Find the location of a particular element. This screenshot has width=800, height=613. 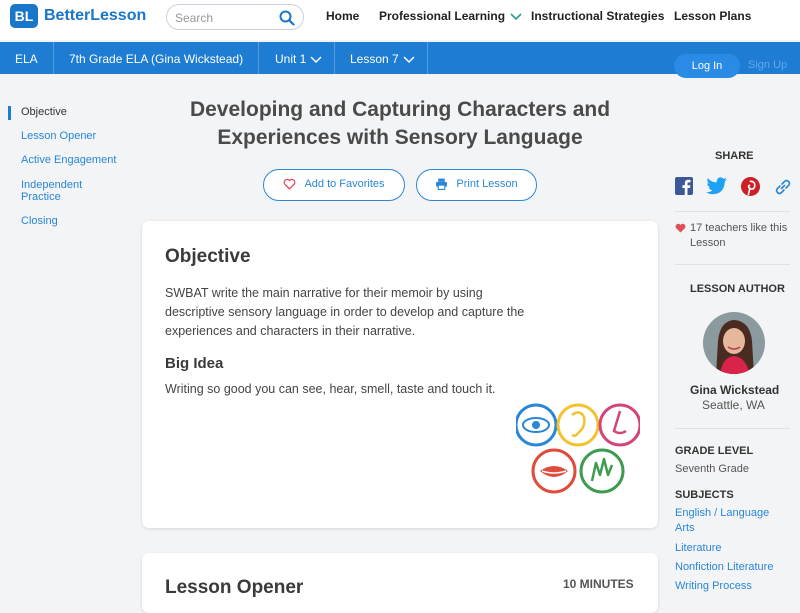

print-lesson-label: Print Lesson is located at coordinates (487, 184).